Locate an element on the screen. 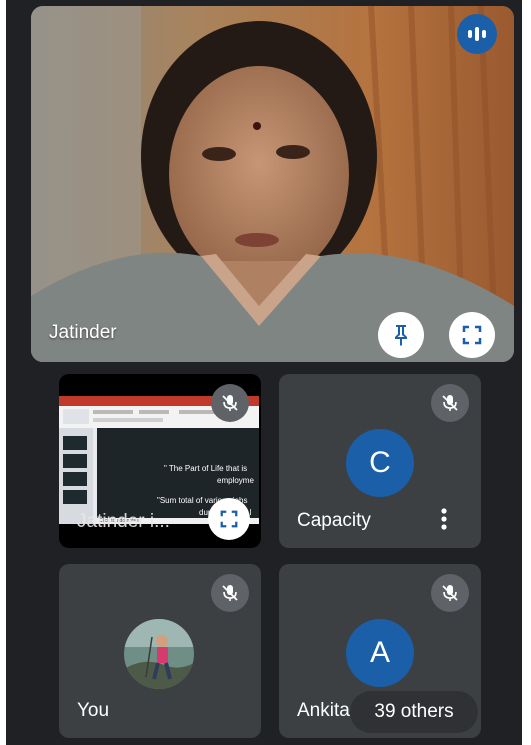  pin-icon is located at coordinates (401, 335).